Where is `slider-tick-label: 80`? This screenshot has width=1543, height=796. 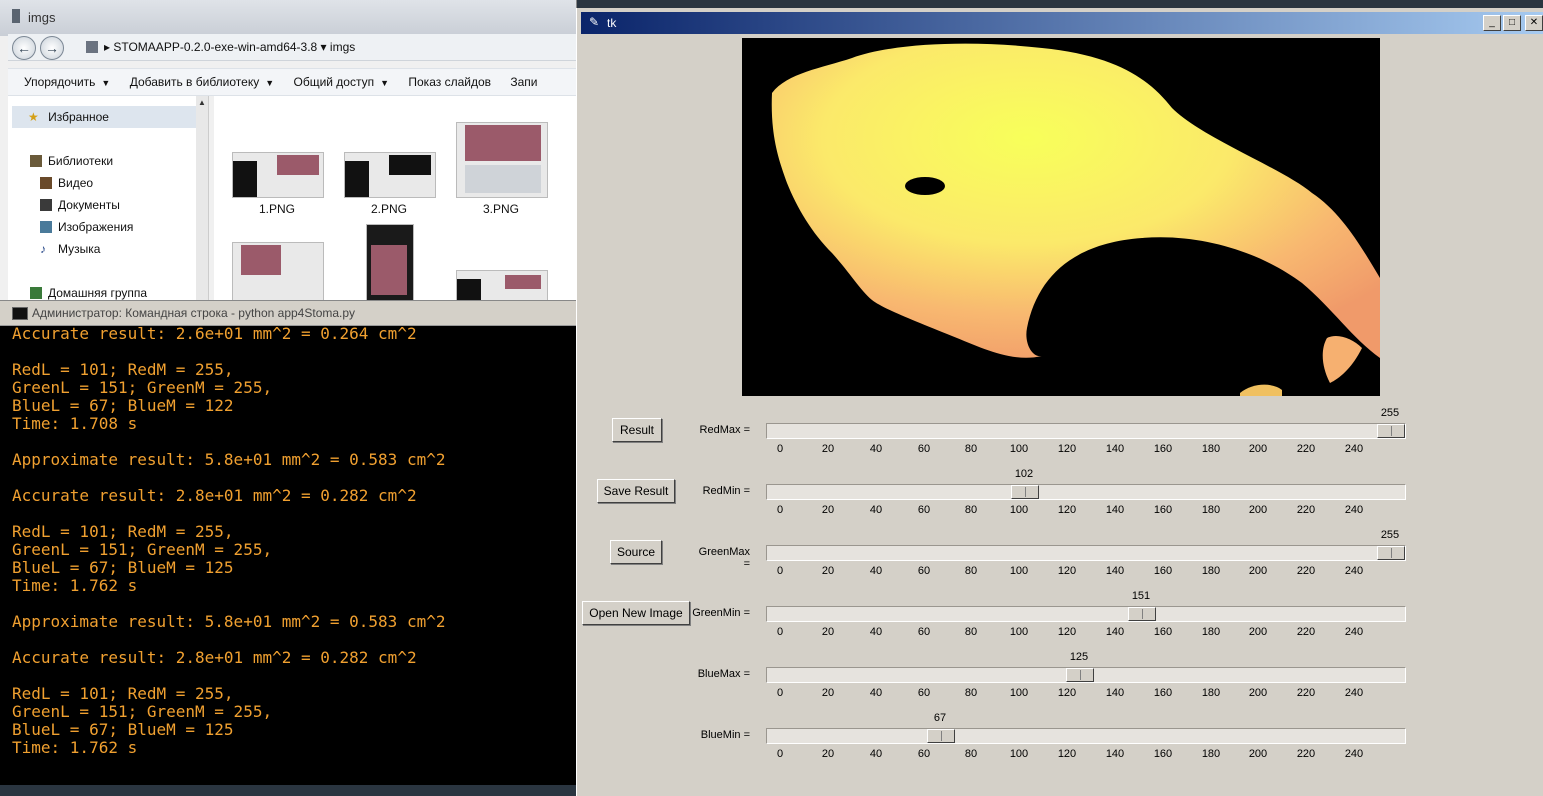
slider-tick-label: 80 is located at coordinates (971, 449).